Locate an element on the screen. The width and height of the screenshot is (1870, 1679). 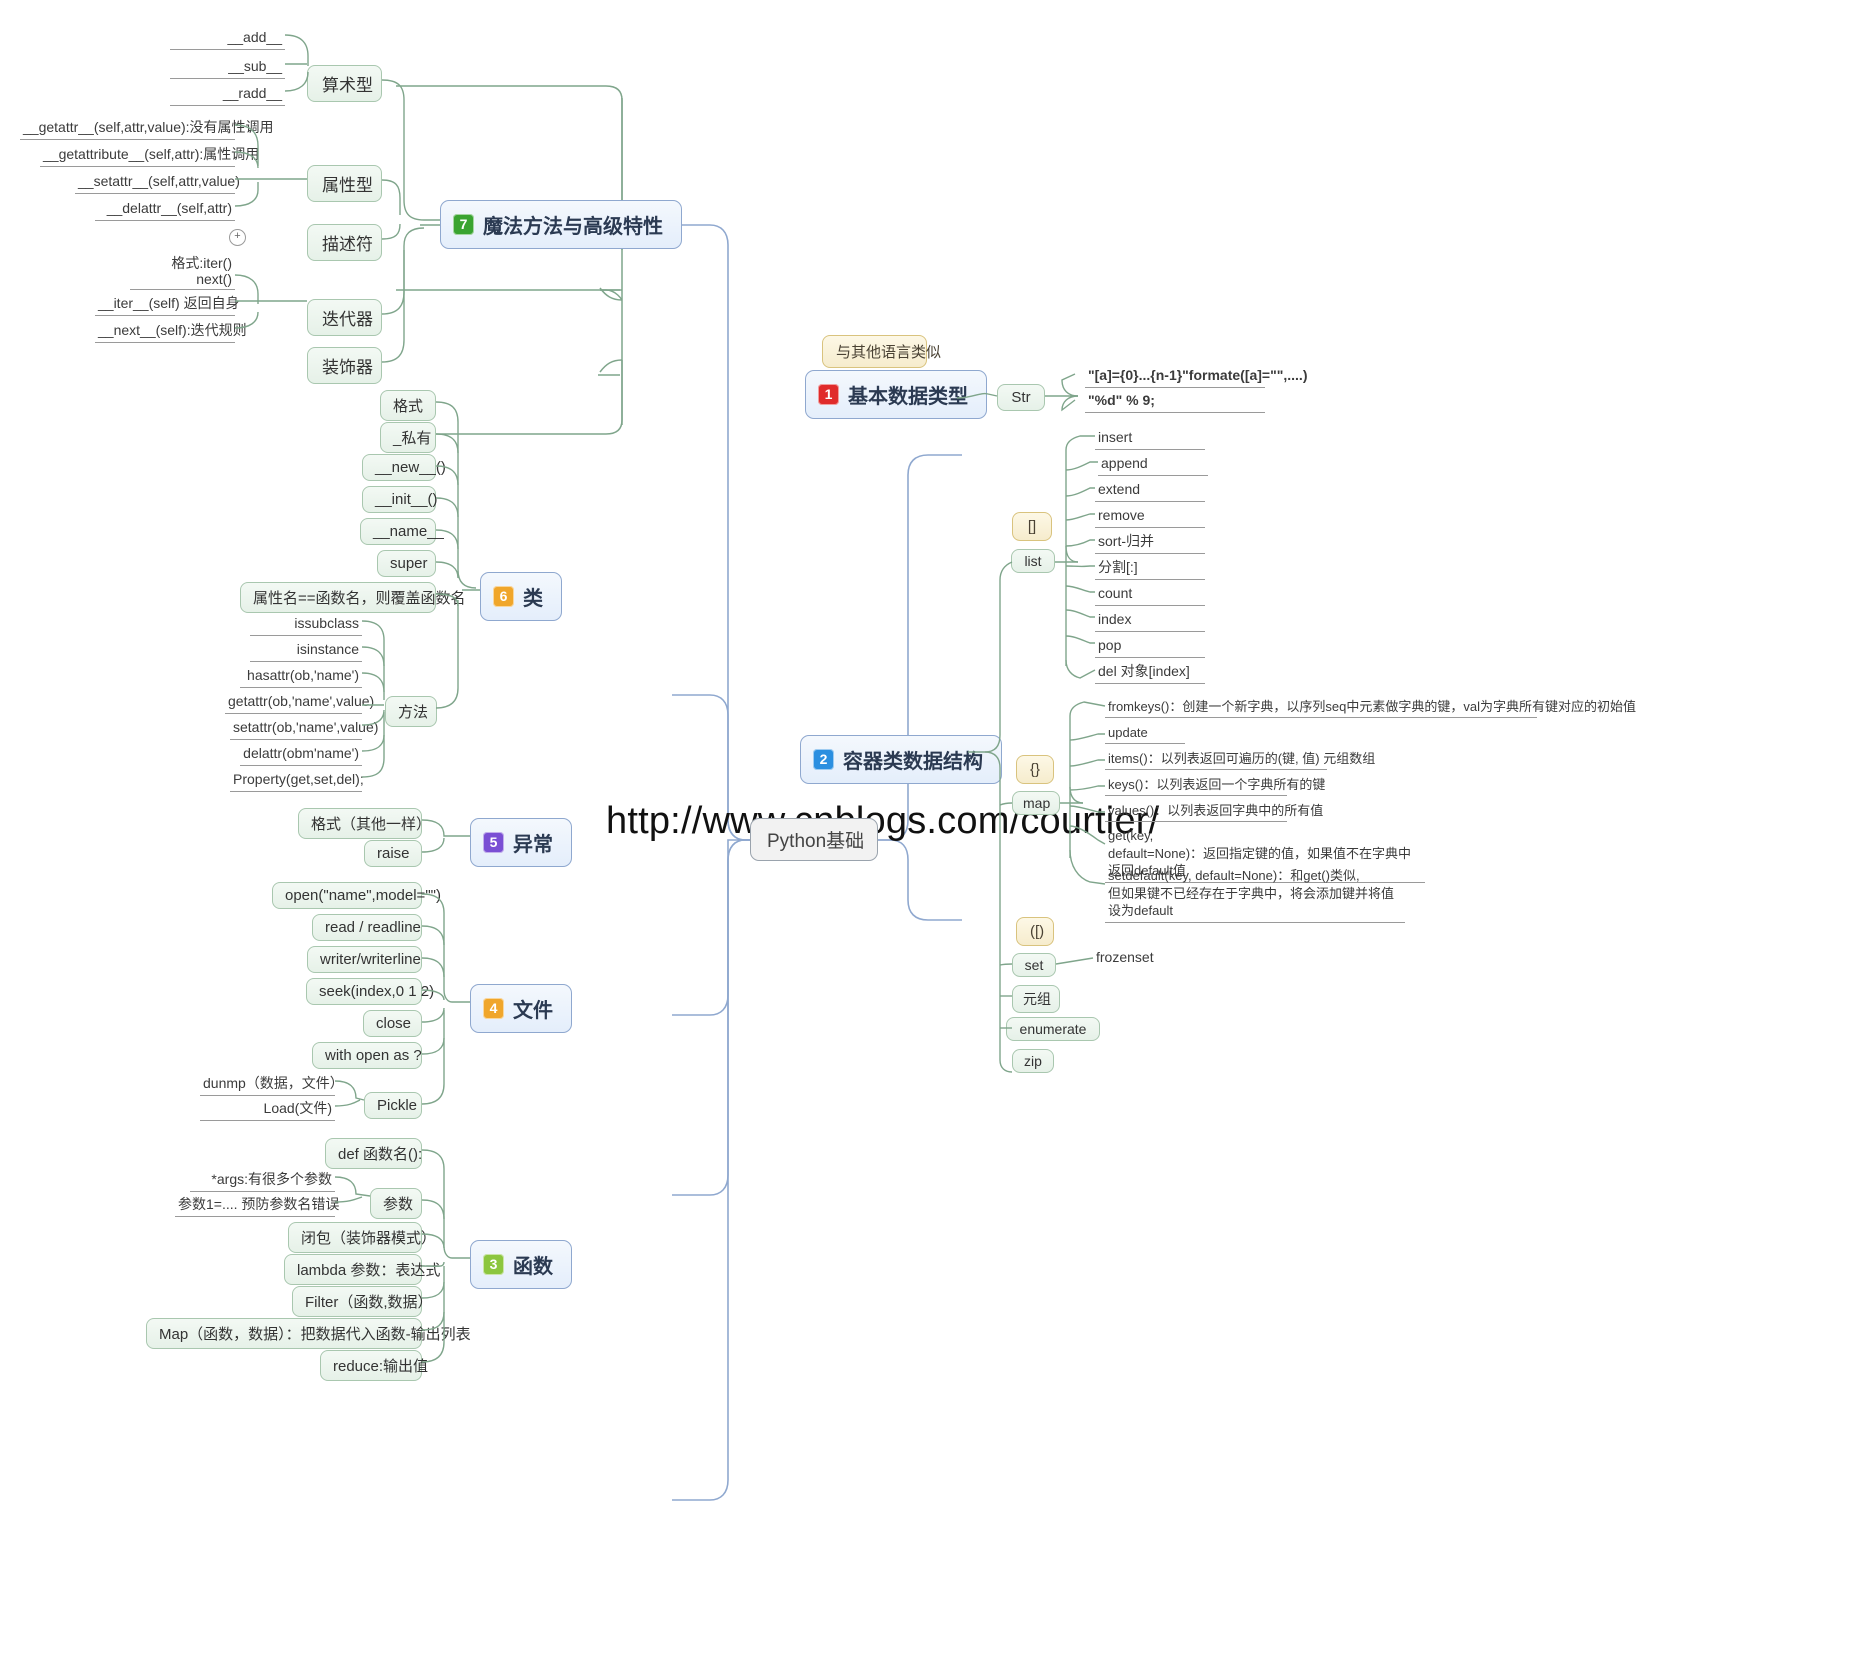
list-extend: extend is located at coordinates (1150, 491).